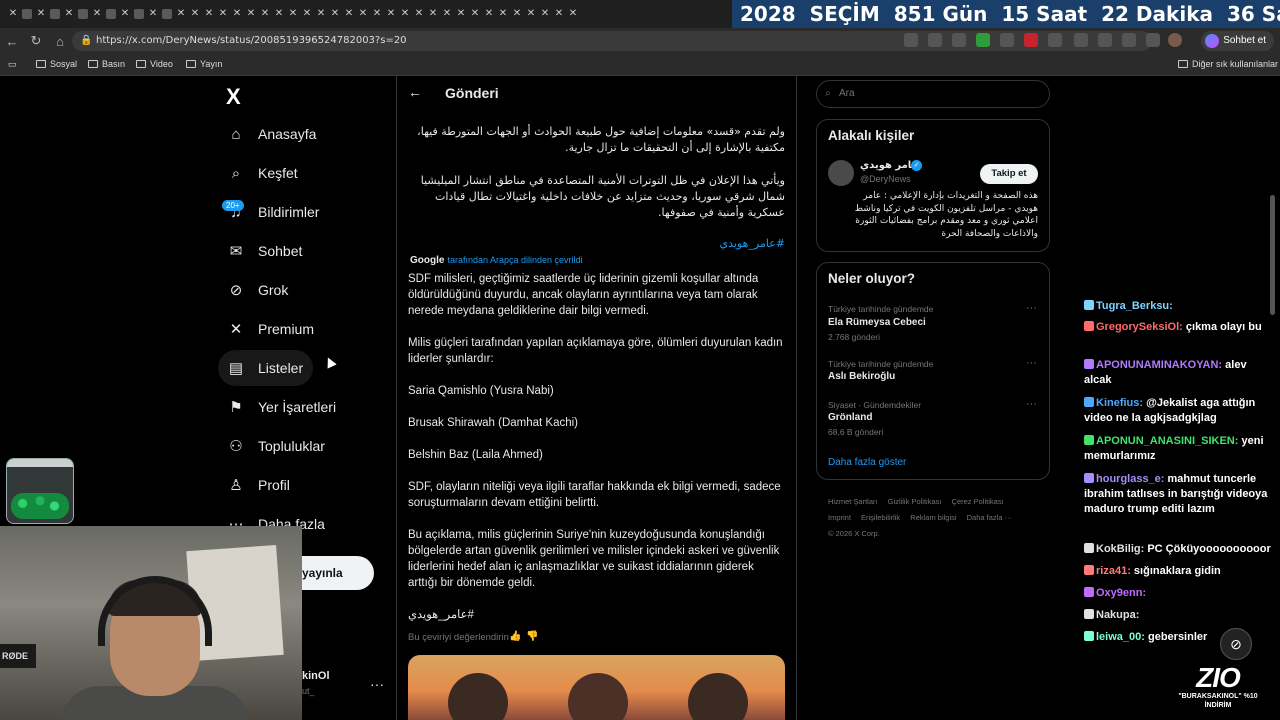  I want to click on favorites-star-icon, so click(1105, 40).